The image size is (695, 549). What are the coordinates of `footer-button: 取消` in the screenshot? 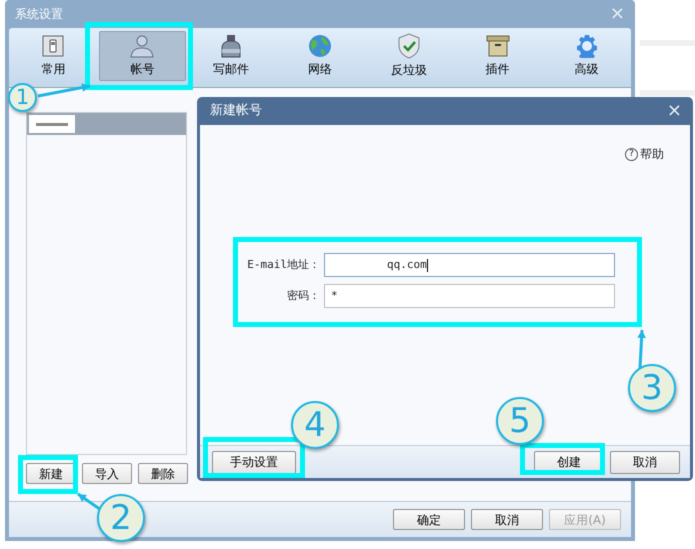 It's located at (507, 519).